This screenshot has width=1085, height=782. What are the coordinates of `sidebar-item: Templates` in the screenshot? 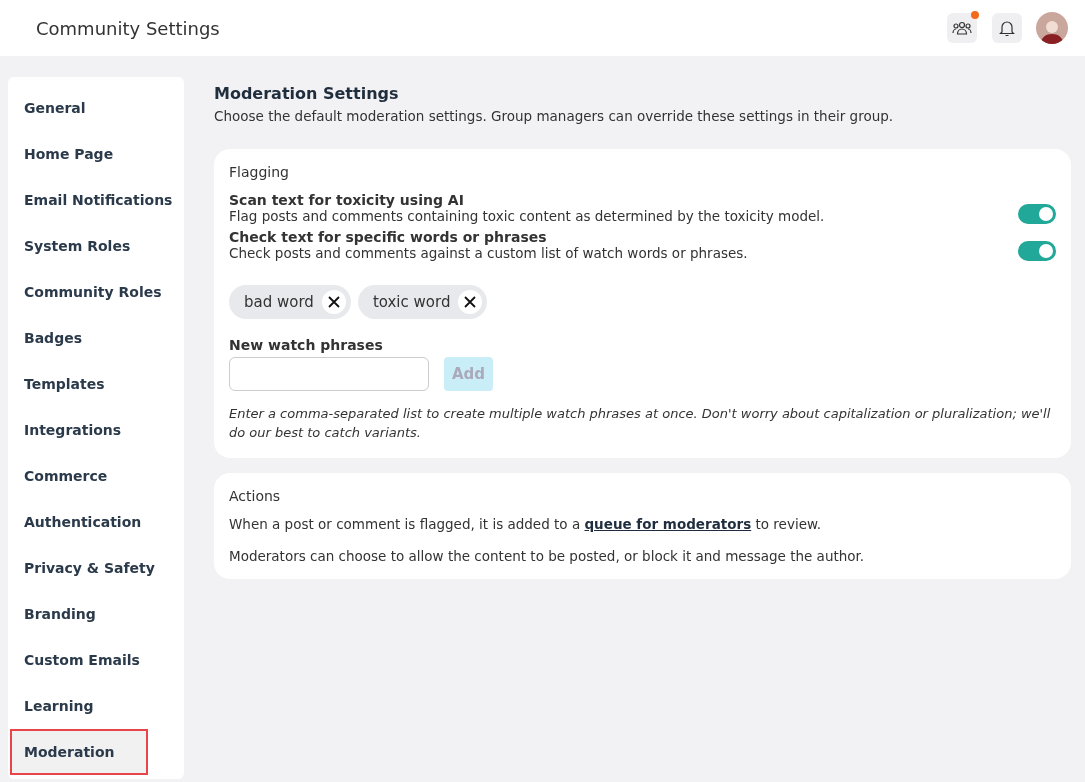 It's located at (96, 384).